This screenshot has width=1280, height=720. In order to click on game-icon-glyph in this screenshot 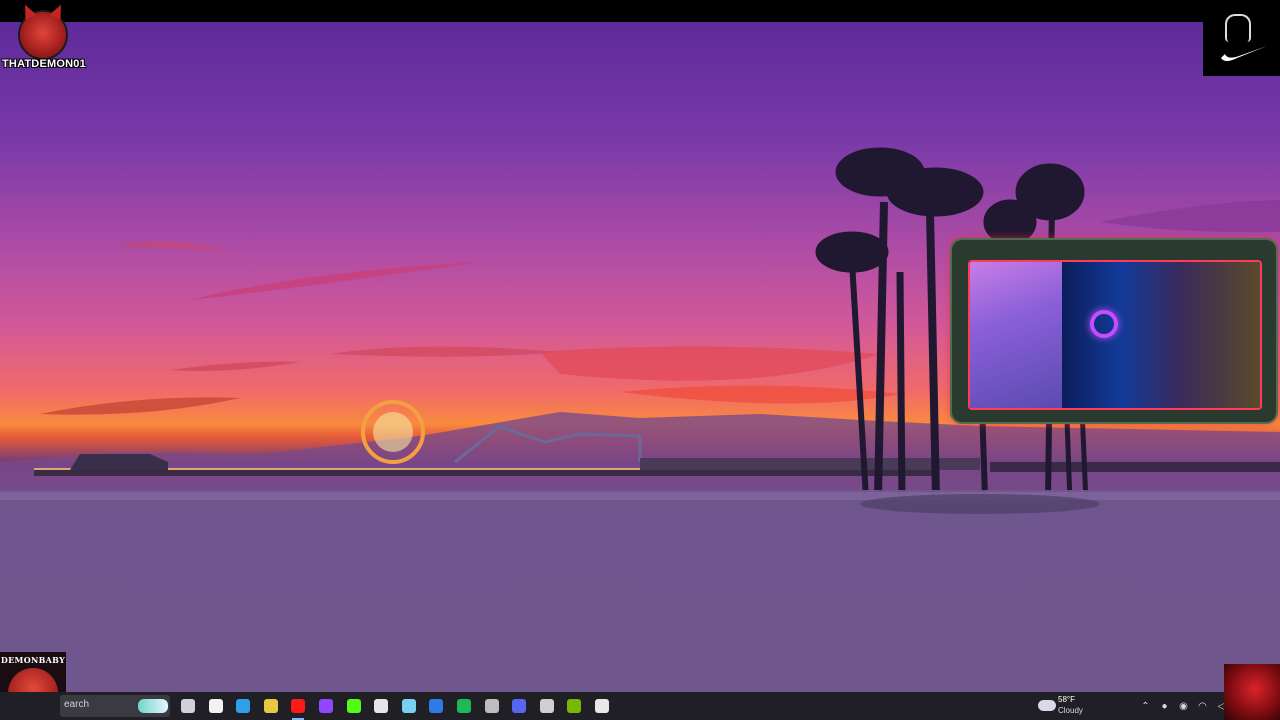, I will do `click(546, 706)`.